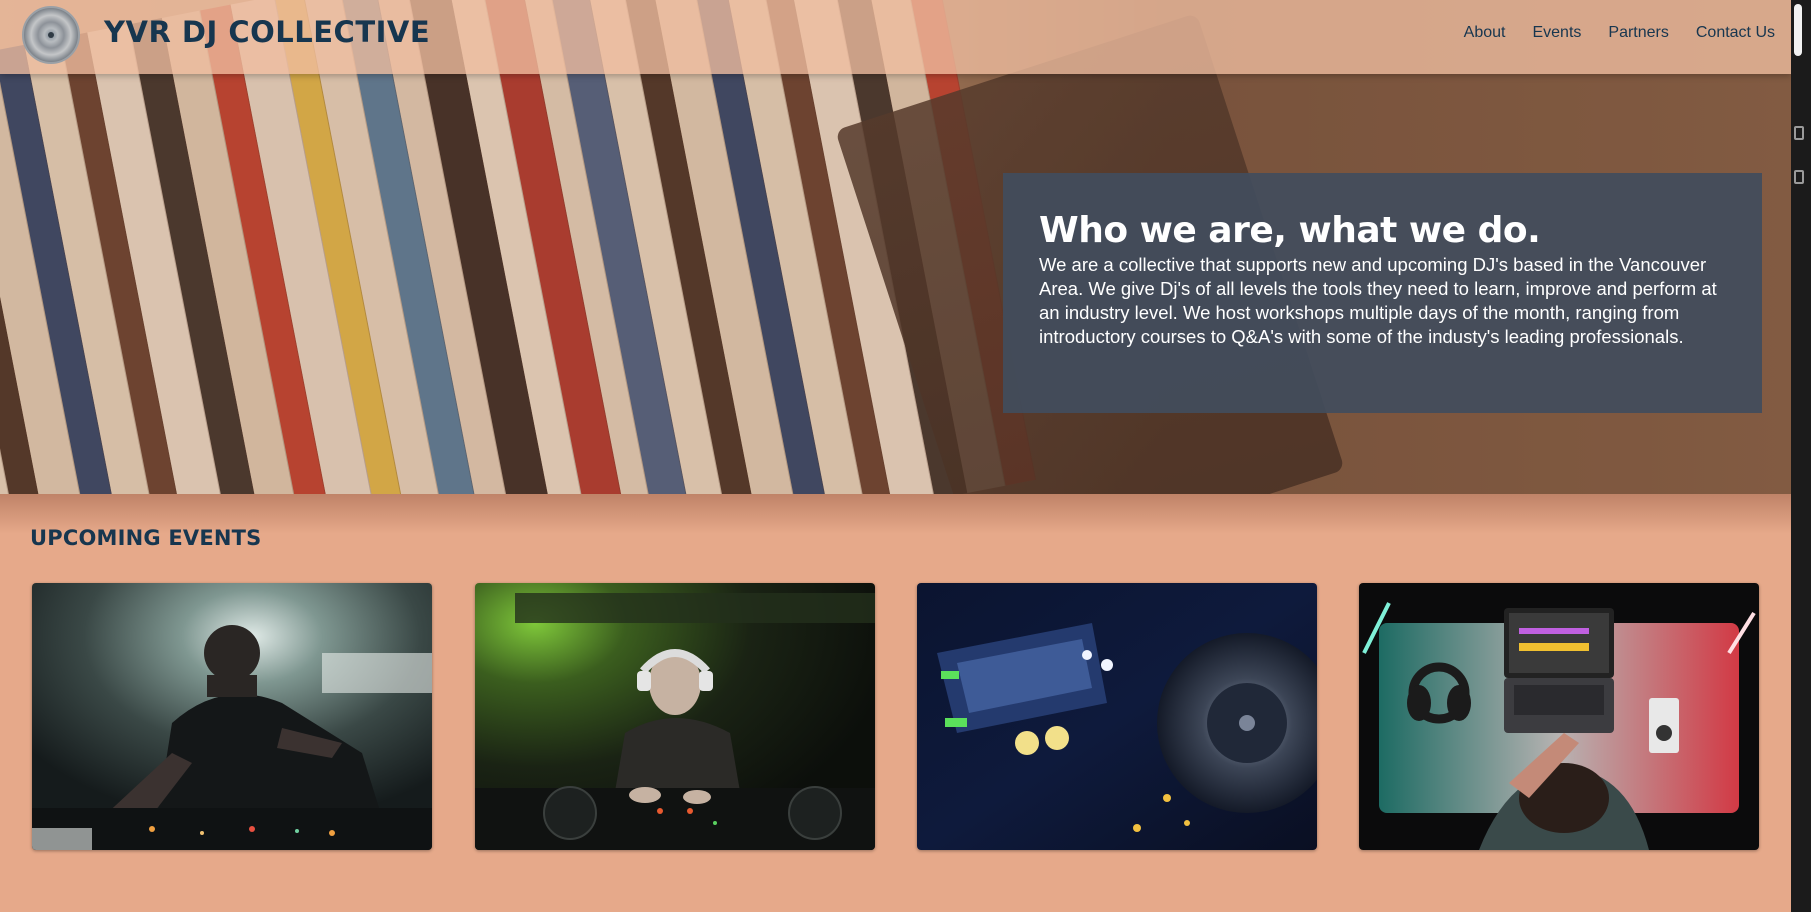 The image size is (1811, 912). Describe the element at coordinates (1485, 33) in the screenshot. I see `nav-link-about: About` at that location.